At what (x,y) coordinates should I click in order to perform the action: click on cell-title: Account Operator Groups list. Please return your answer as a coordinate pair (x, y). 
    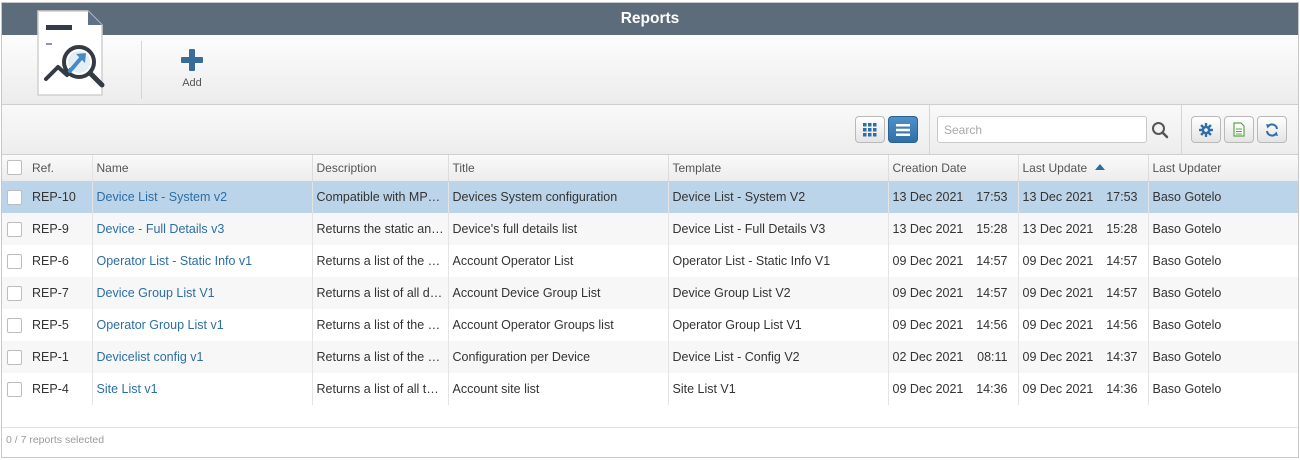
    Looking at the image, I should click on (558, 325).